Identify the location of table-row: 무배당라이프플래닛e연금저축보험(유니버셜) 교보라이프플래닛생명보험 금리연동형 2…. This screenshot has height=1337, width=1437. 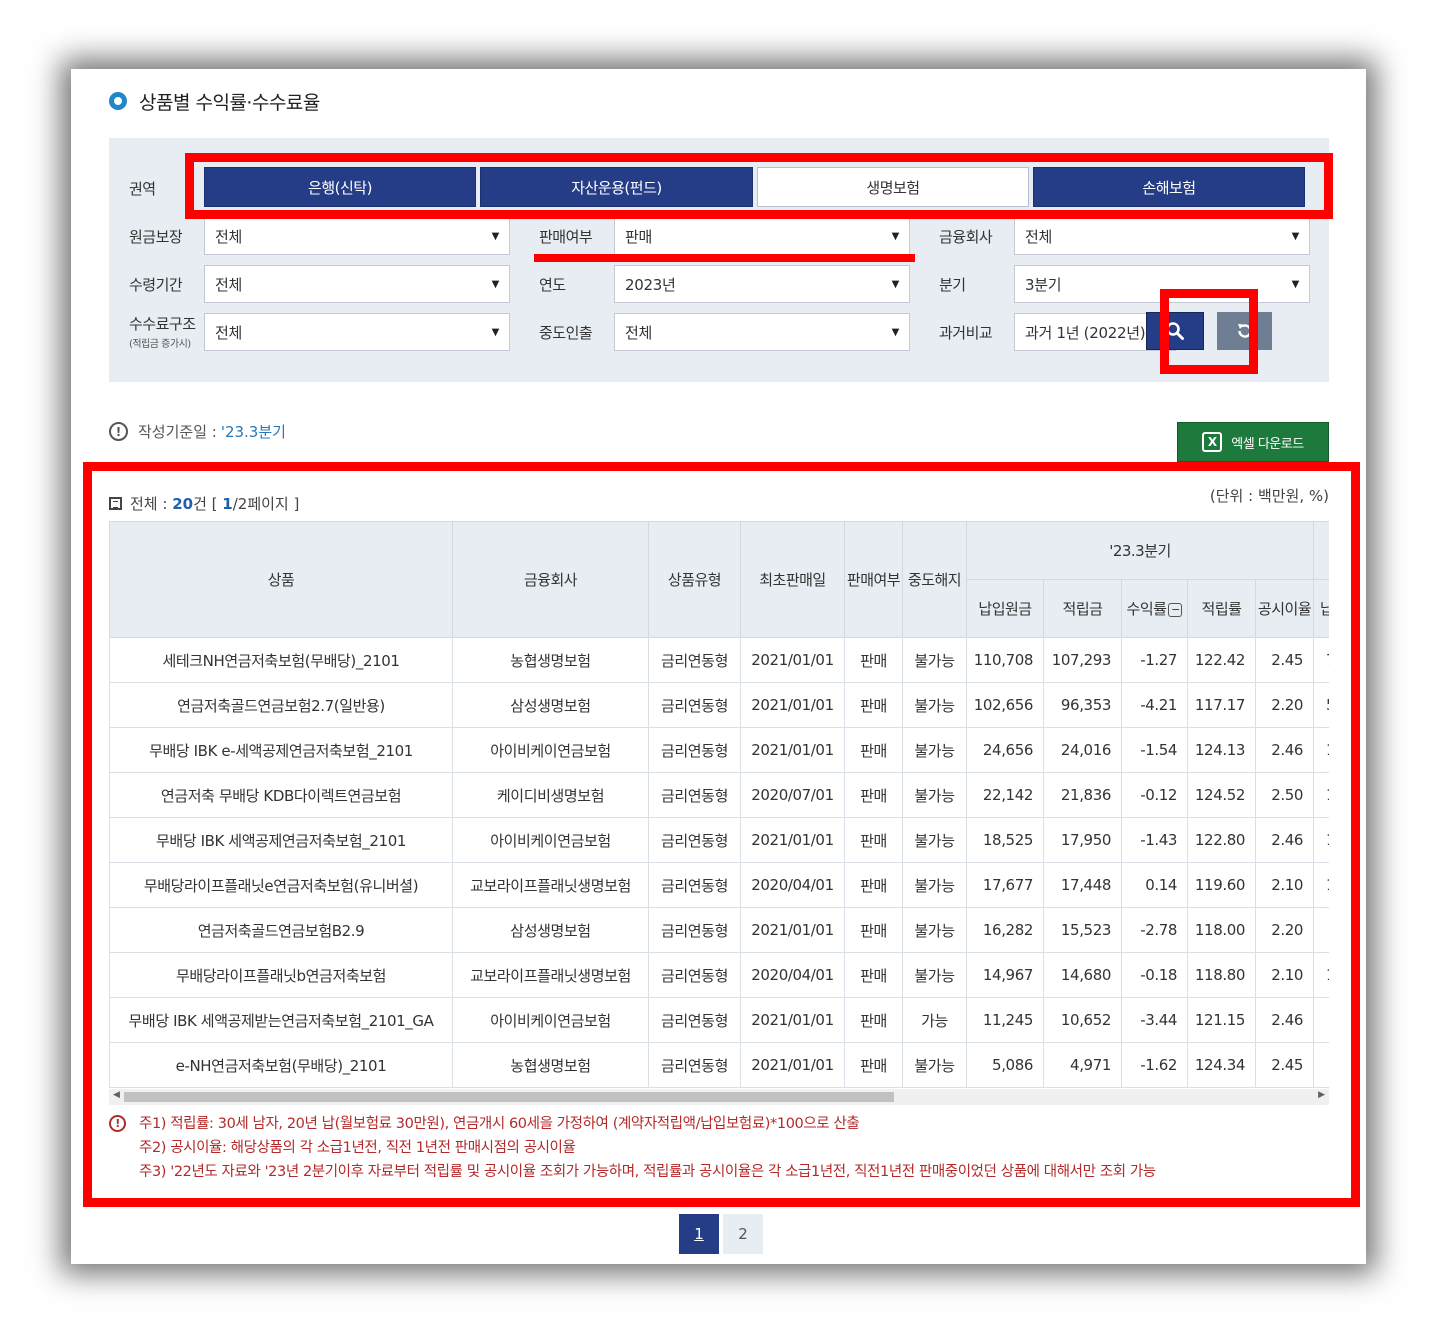
(719, 885).